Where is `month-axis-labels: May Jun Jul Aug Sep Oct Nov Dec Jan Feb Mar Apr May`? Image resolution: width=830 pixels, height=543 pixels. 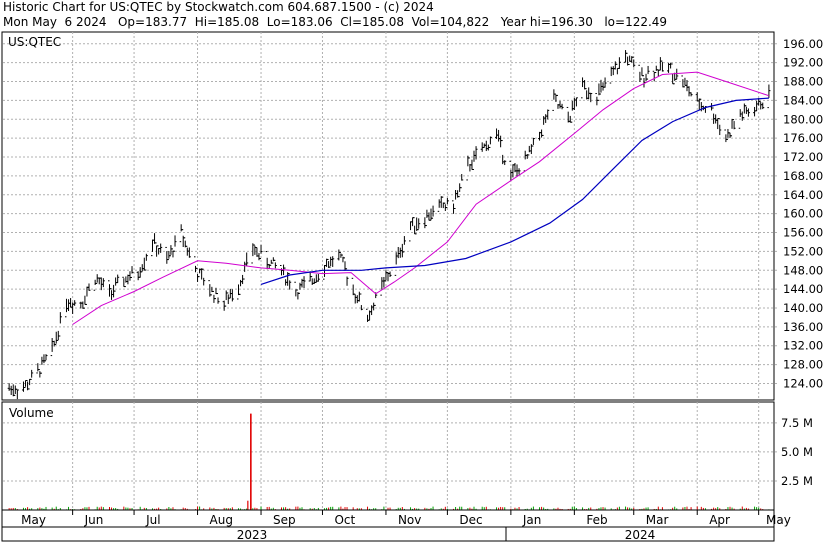 month-axis-labels: May Jun Jul Aug Sep Oct Nov Dec Jan Feb Mar Apr May is located at coordinates (406, 520).